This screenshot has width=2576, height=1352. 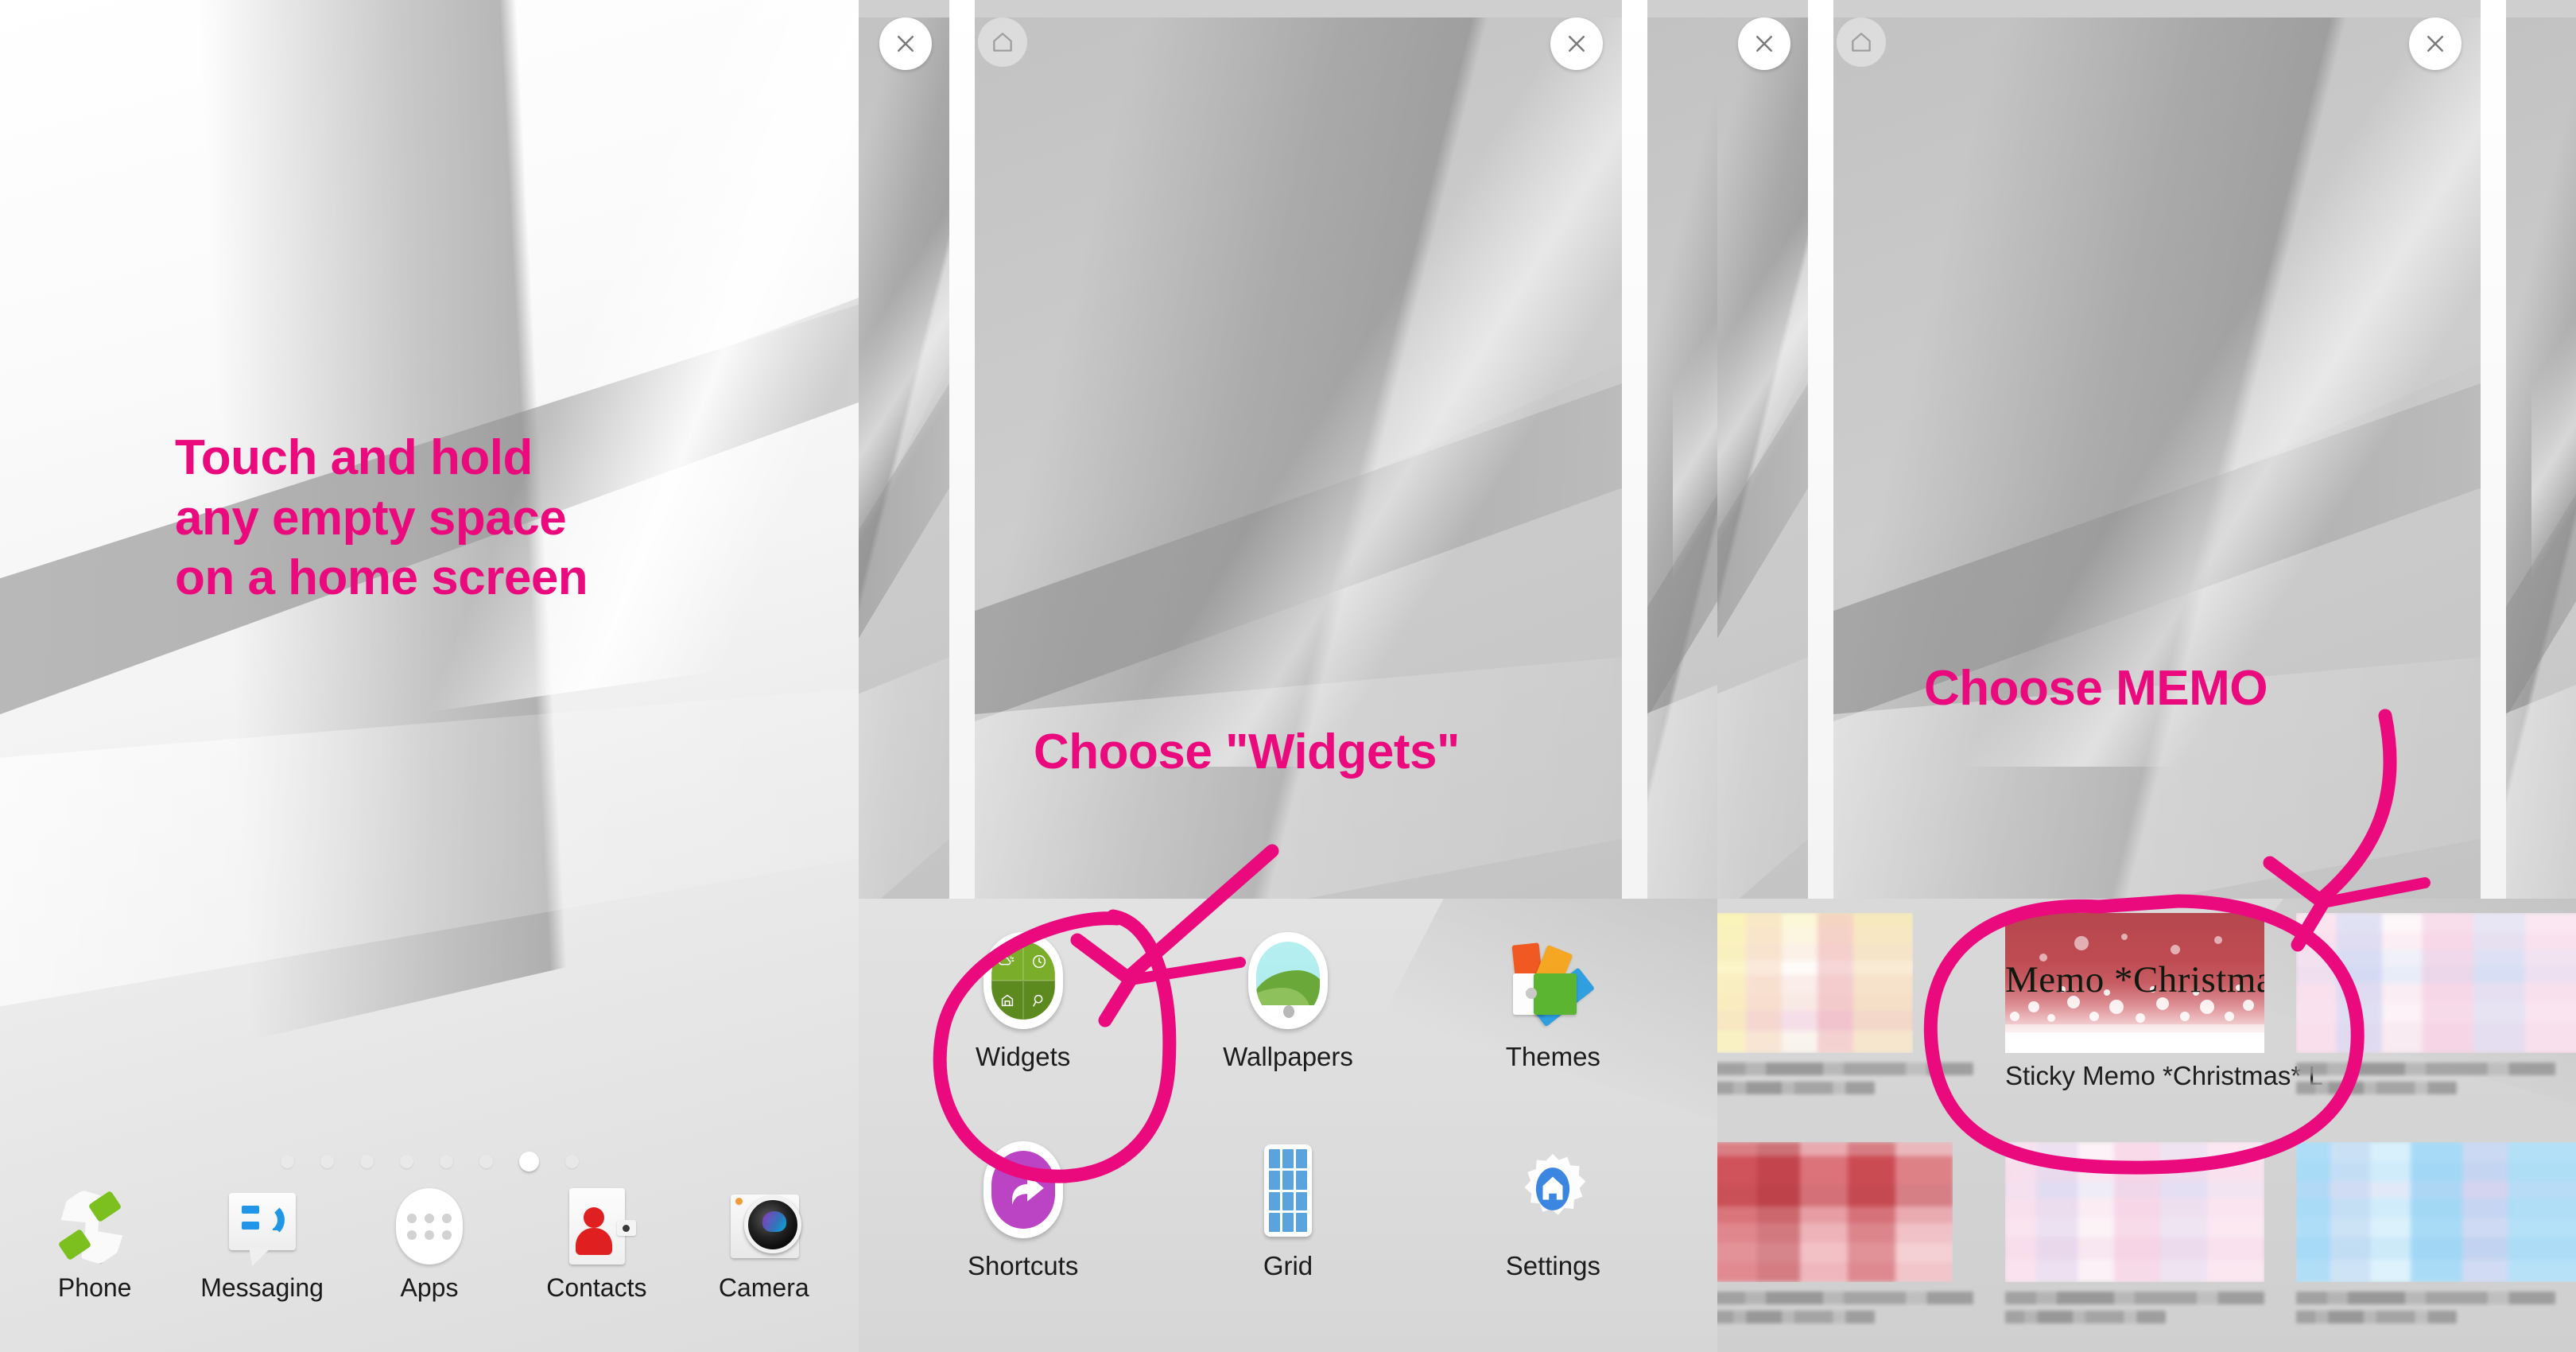 I want to click on dock-label: Contacts, so click(x=597, y=1288).